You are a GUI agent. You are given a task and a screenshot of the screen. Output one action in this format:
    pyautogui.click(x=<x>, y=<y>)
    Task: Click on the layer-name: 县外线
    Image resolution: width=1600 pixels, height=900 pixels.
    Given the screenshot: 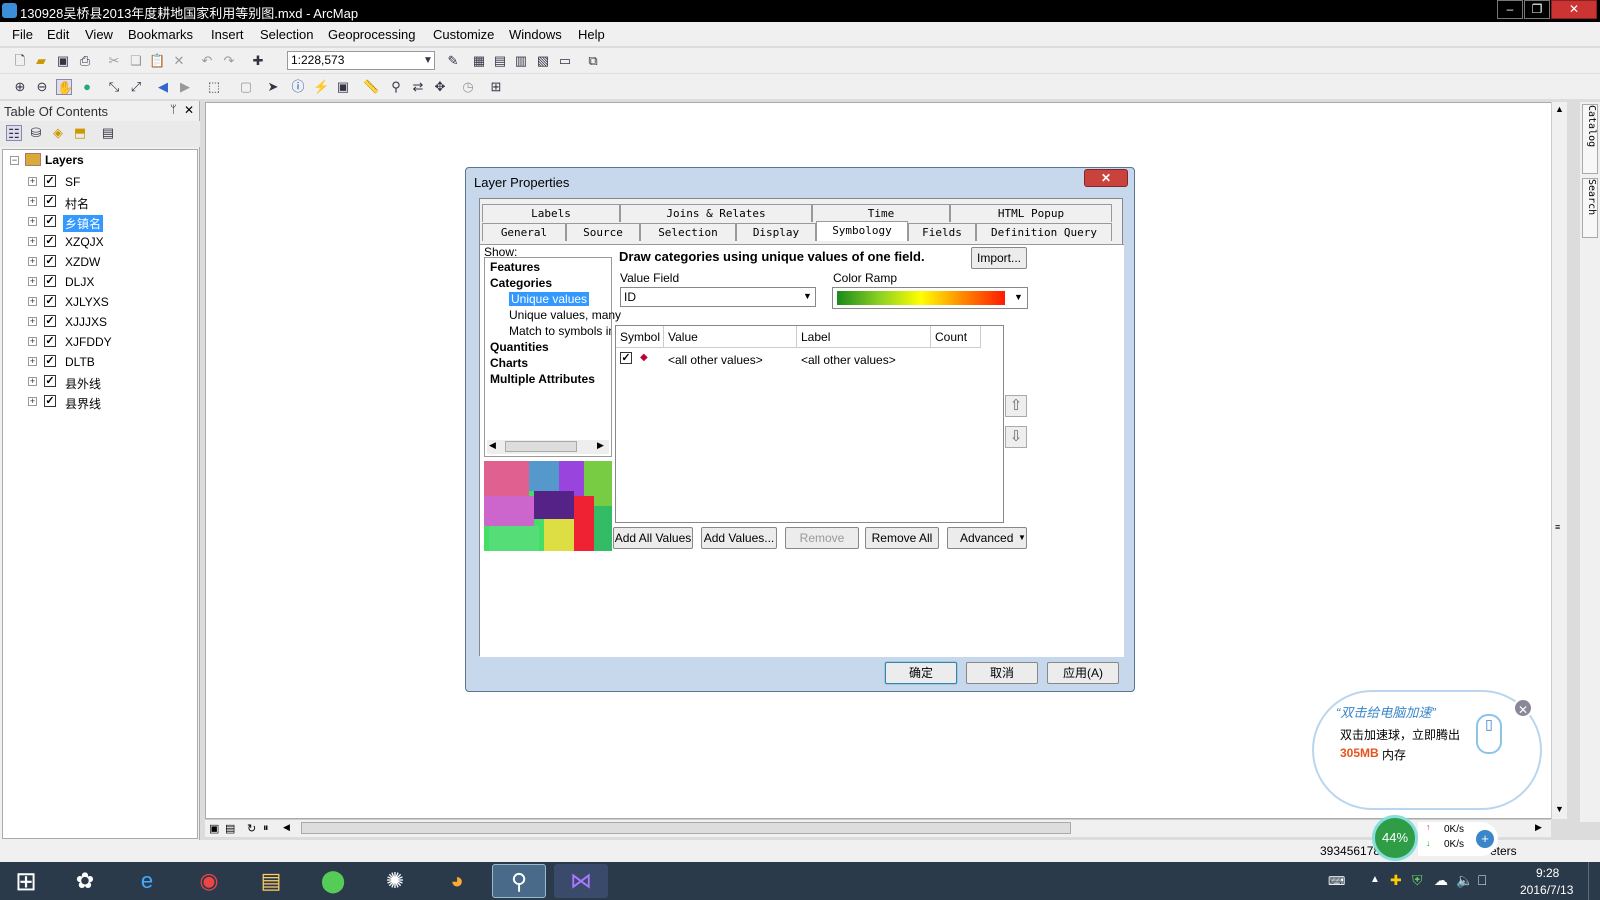 What is the action you would take?
    pyautogui.click(x=83, y=383)
    